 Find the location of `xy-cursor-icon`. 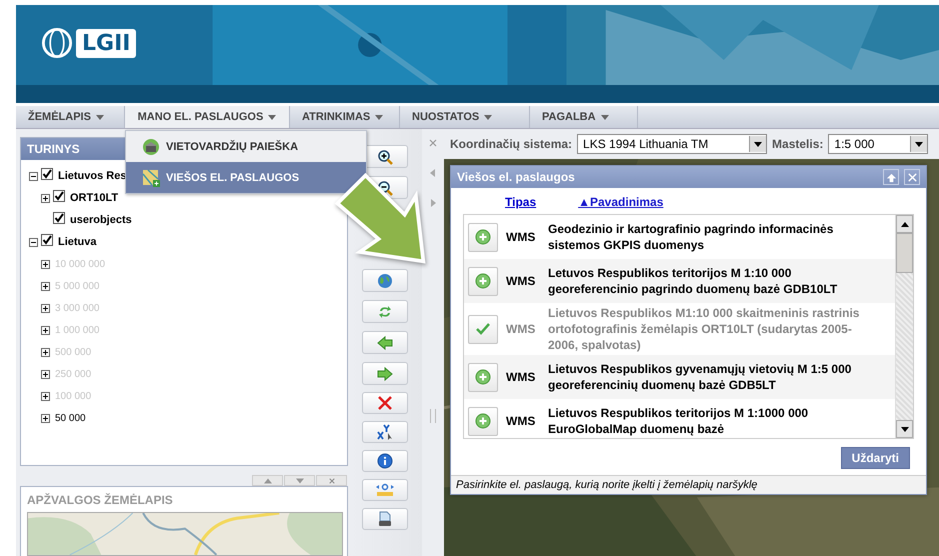

xy-cursor-icon is located at coordinates (385, 432).